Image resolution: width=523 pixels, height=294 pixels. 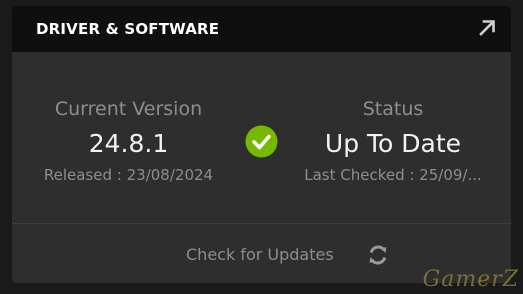 I want to click on status-label: Status, so click(x=393, y=109).